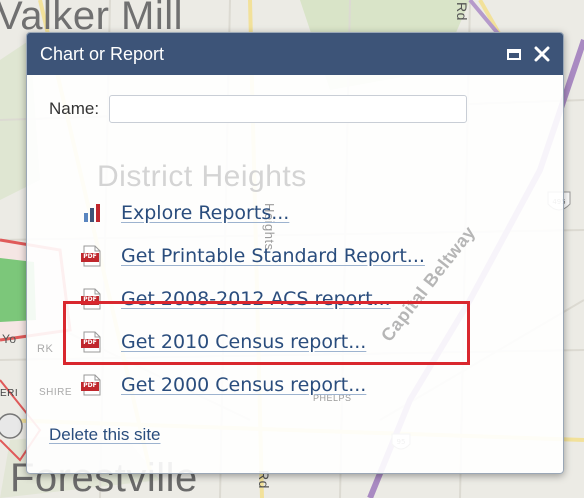 The width and height of the screenshot is (584, 498). I want to click on map-label-district-heights: District Heights, so click(202, 176).